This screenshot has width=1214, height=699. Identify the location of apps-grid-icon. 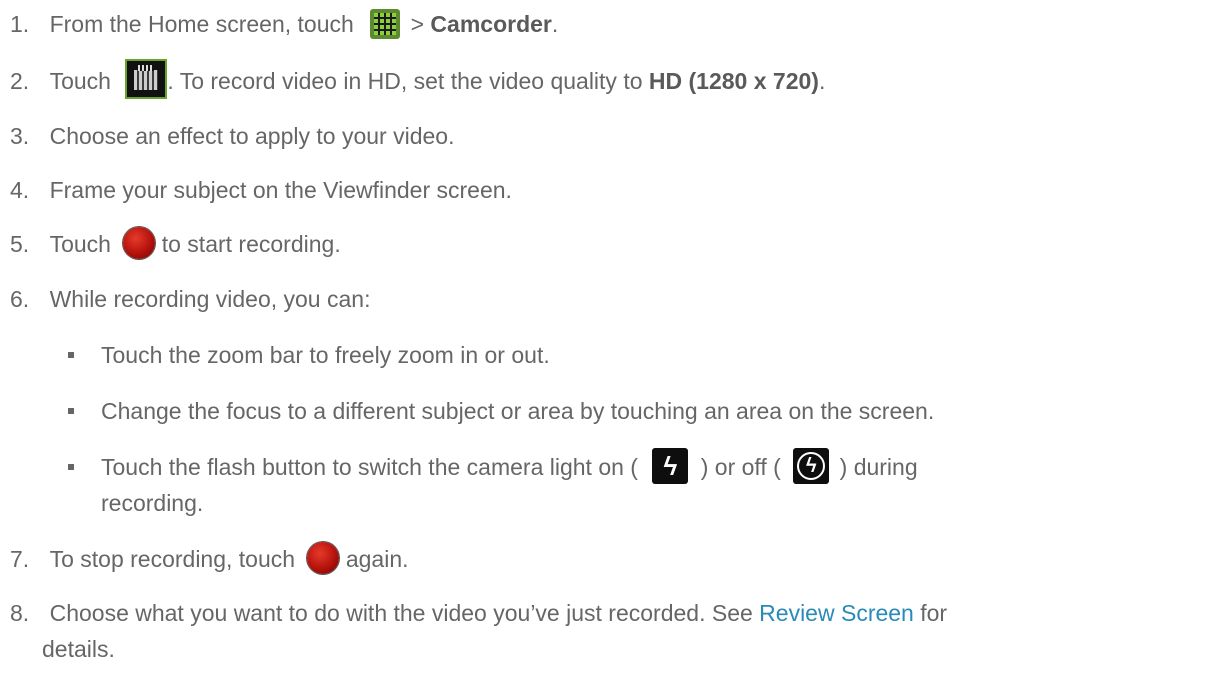
(385, 23).